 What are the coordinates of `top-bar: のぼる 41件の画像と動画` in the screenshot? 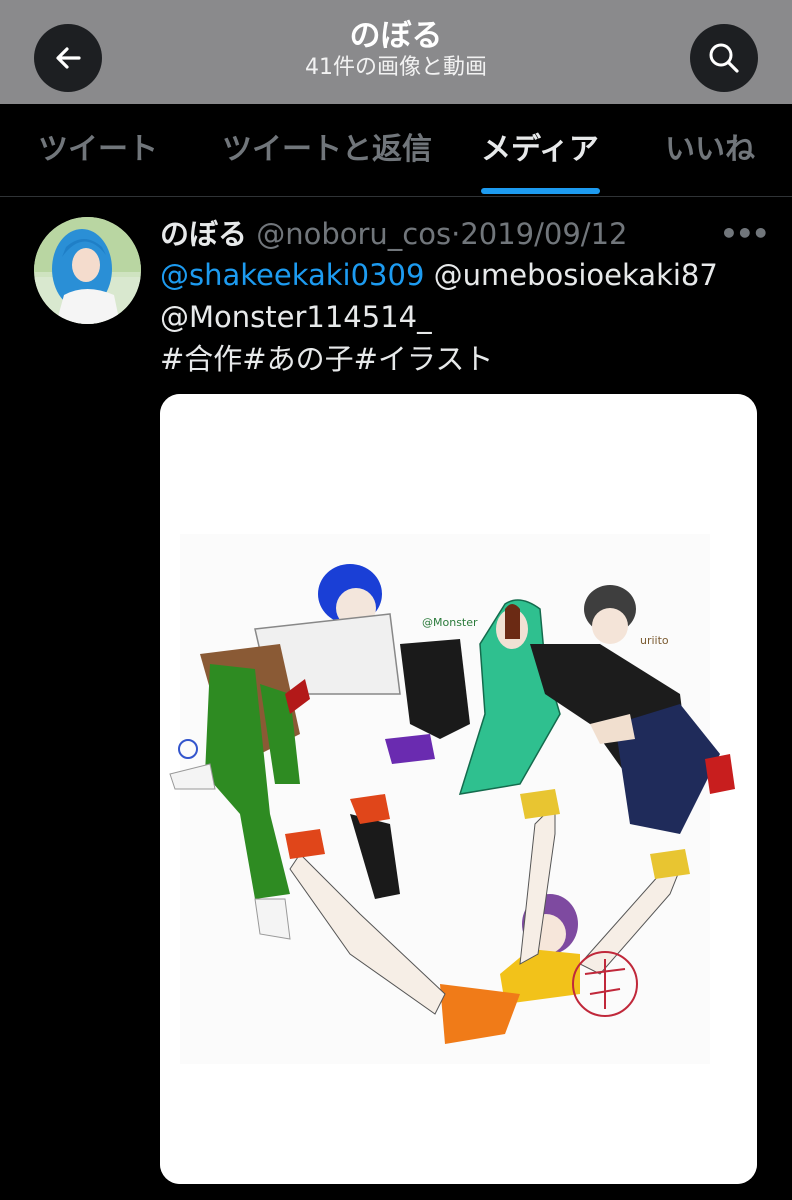 It's located at (396, 52).